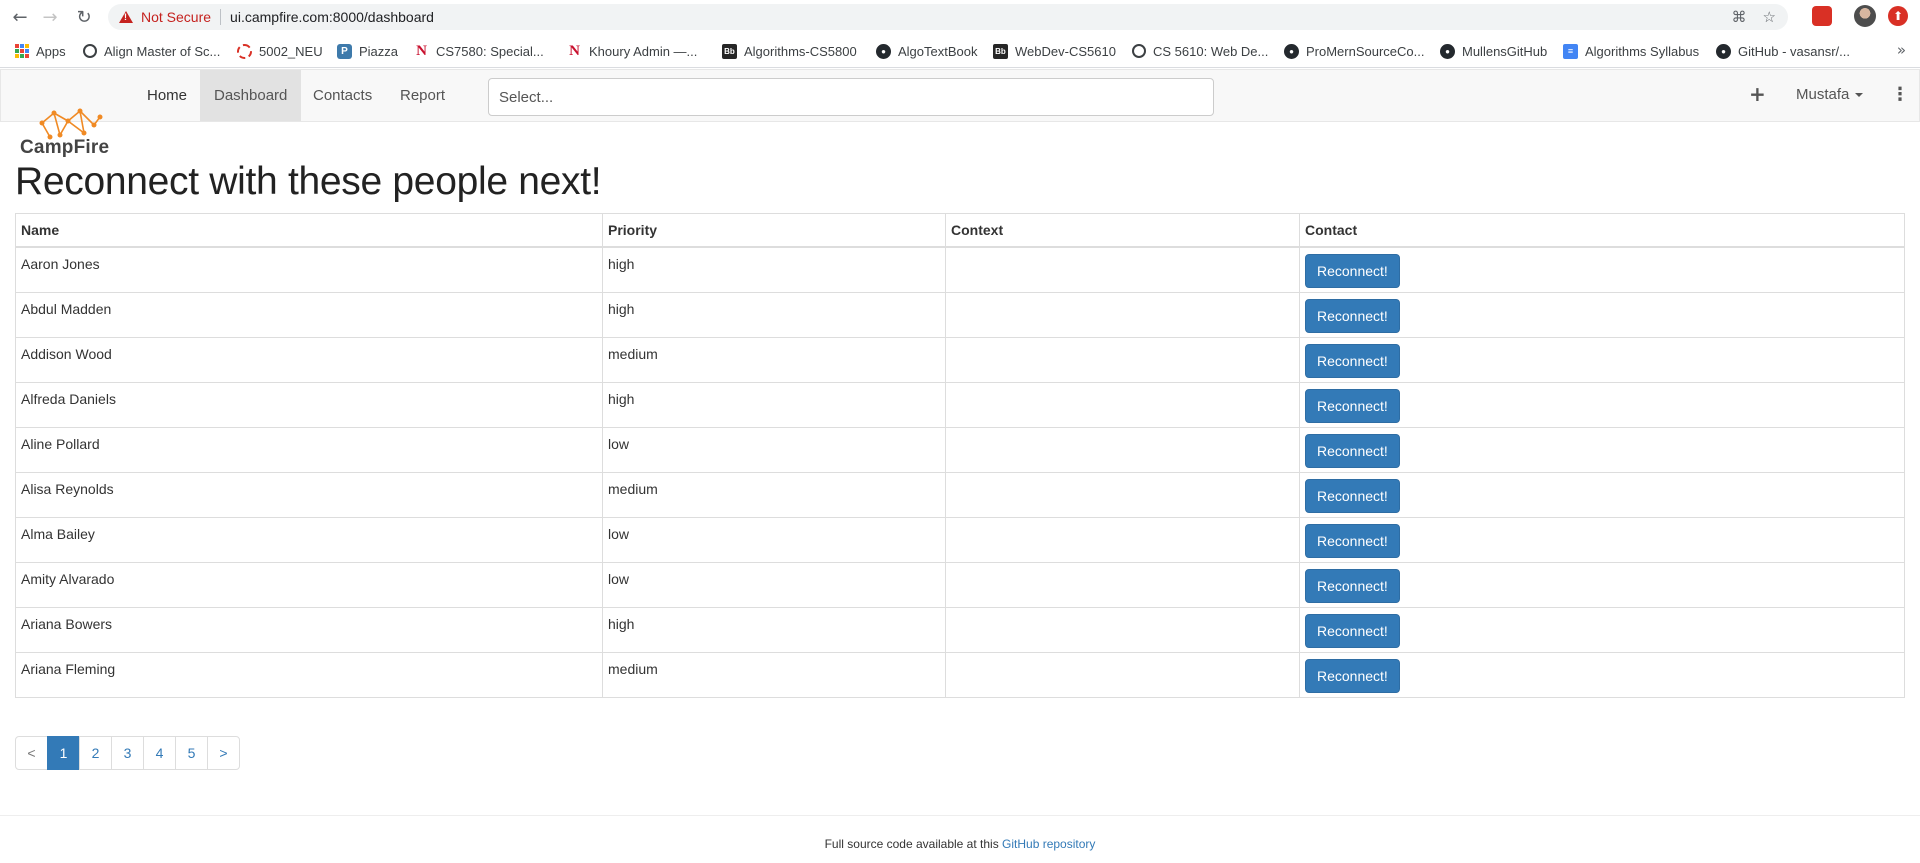 This screenshot has width=1920, height=863. I want to click on nav-home: Home, so click(167, 95).